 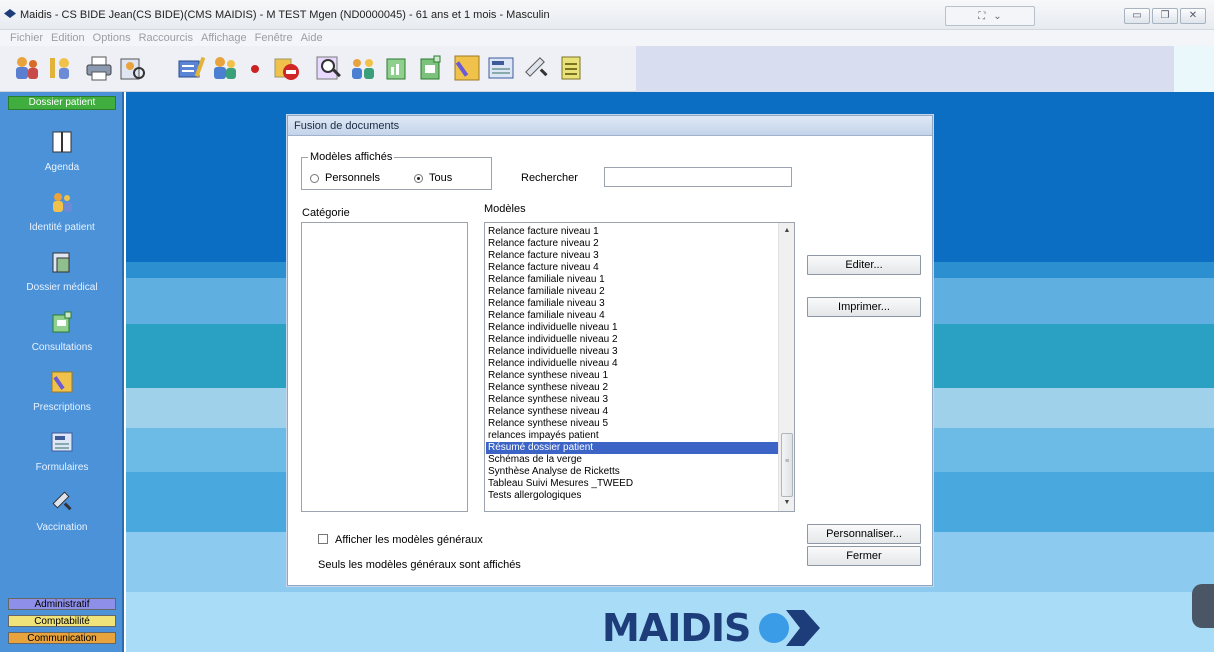 I want to click on model-list-item: Relance synthese niveau 5, so click(x=632, y=424).